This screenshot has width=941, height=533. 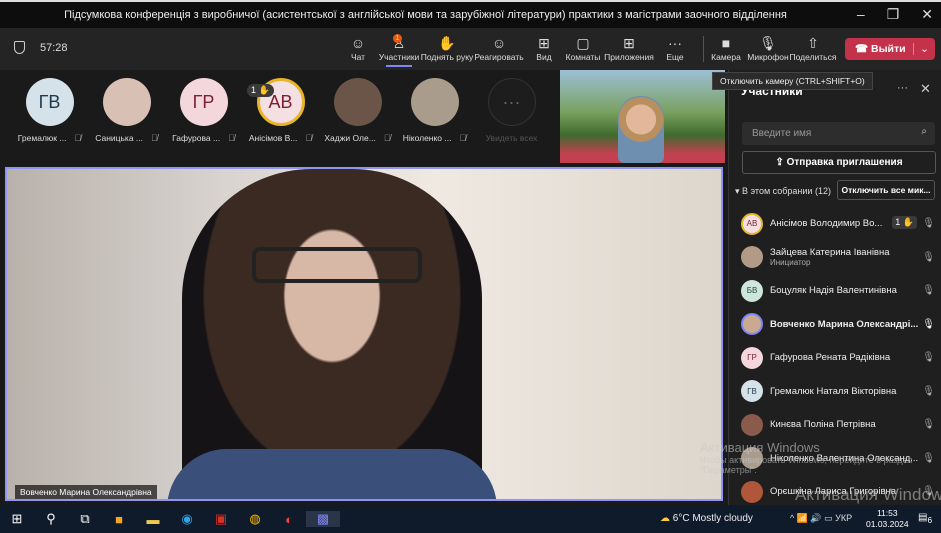 What do you see at coordinates (17, 519) in the screenshot?
I see `windows-start-icon: ⊞` at bounding box center [17, 519].